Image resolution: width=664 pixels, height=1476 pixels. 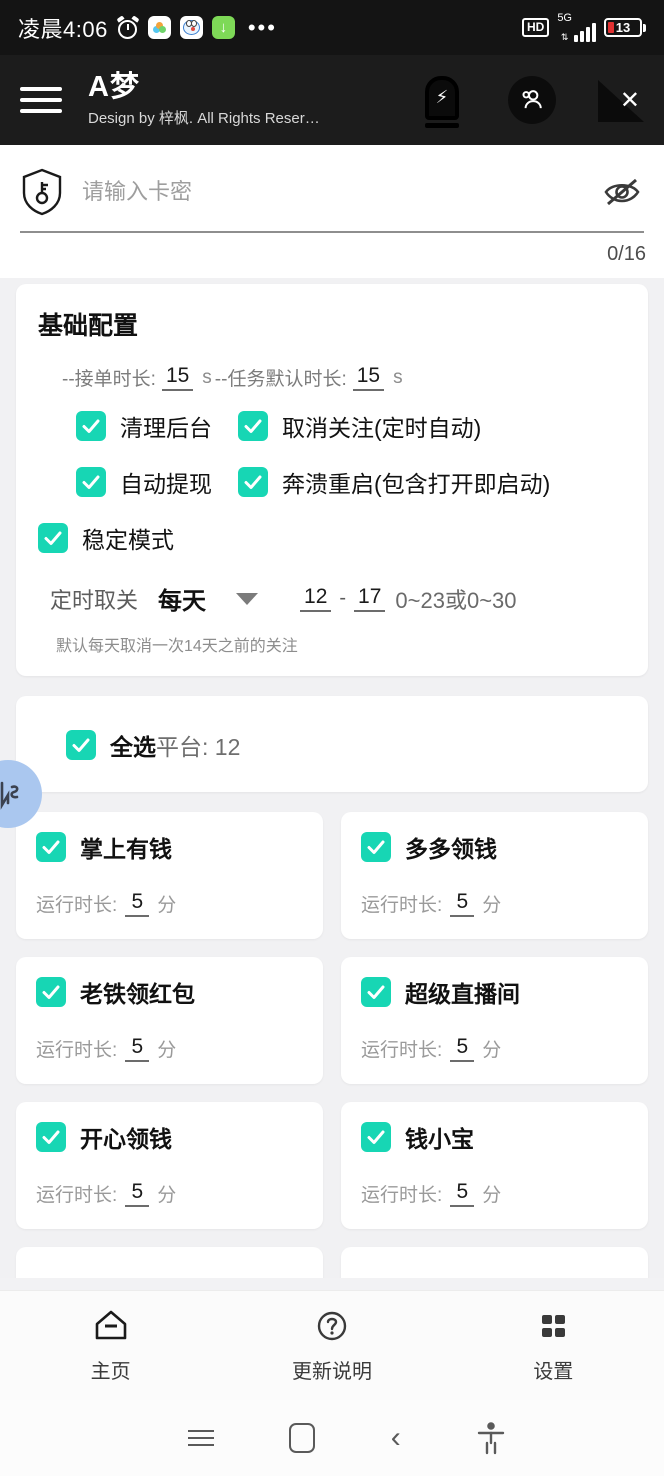 I want to click on platform-name: 多多领钱, so click(x=451, y=849).